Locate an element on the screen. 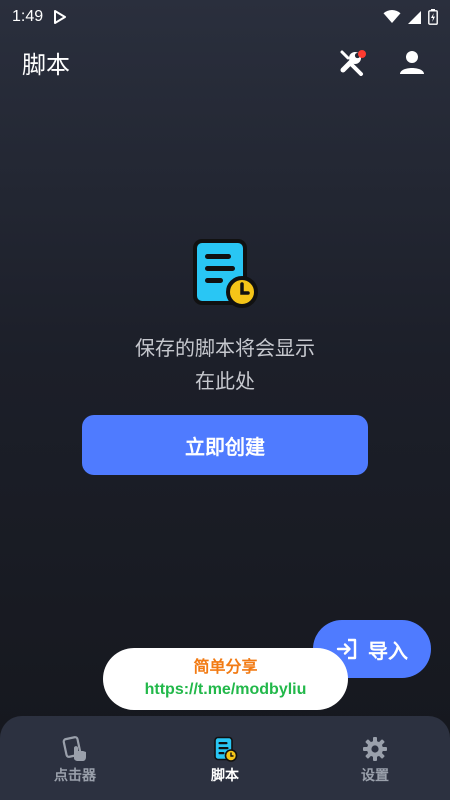  gear-icon is located at coordinates (375, 749).